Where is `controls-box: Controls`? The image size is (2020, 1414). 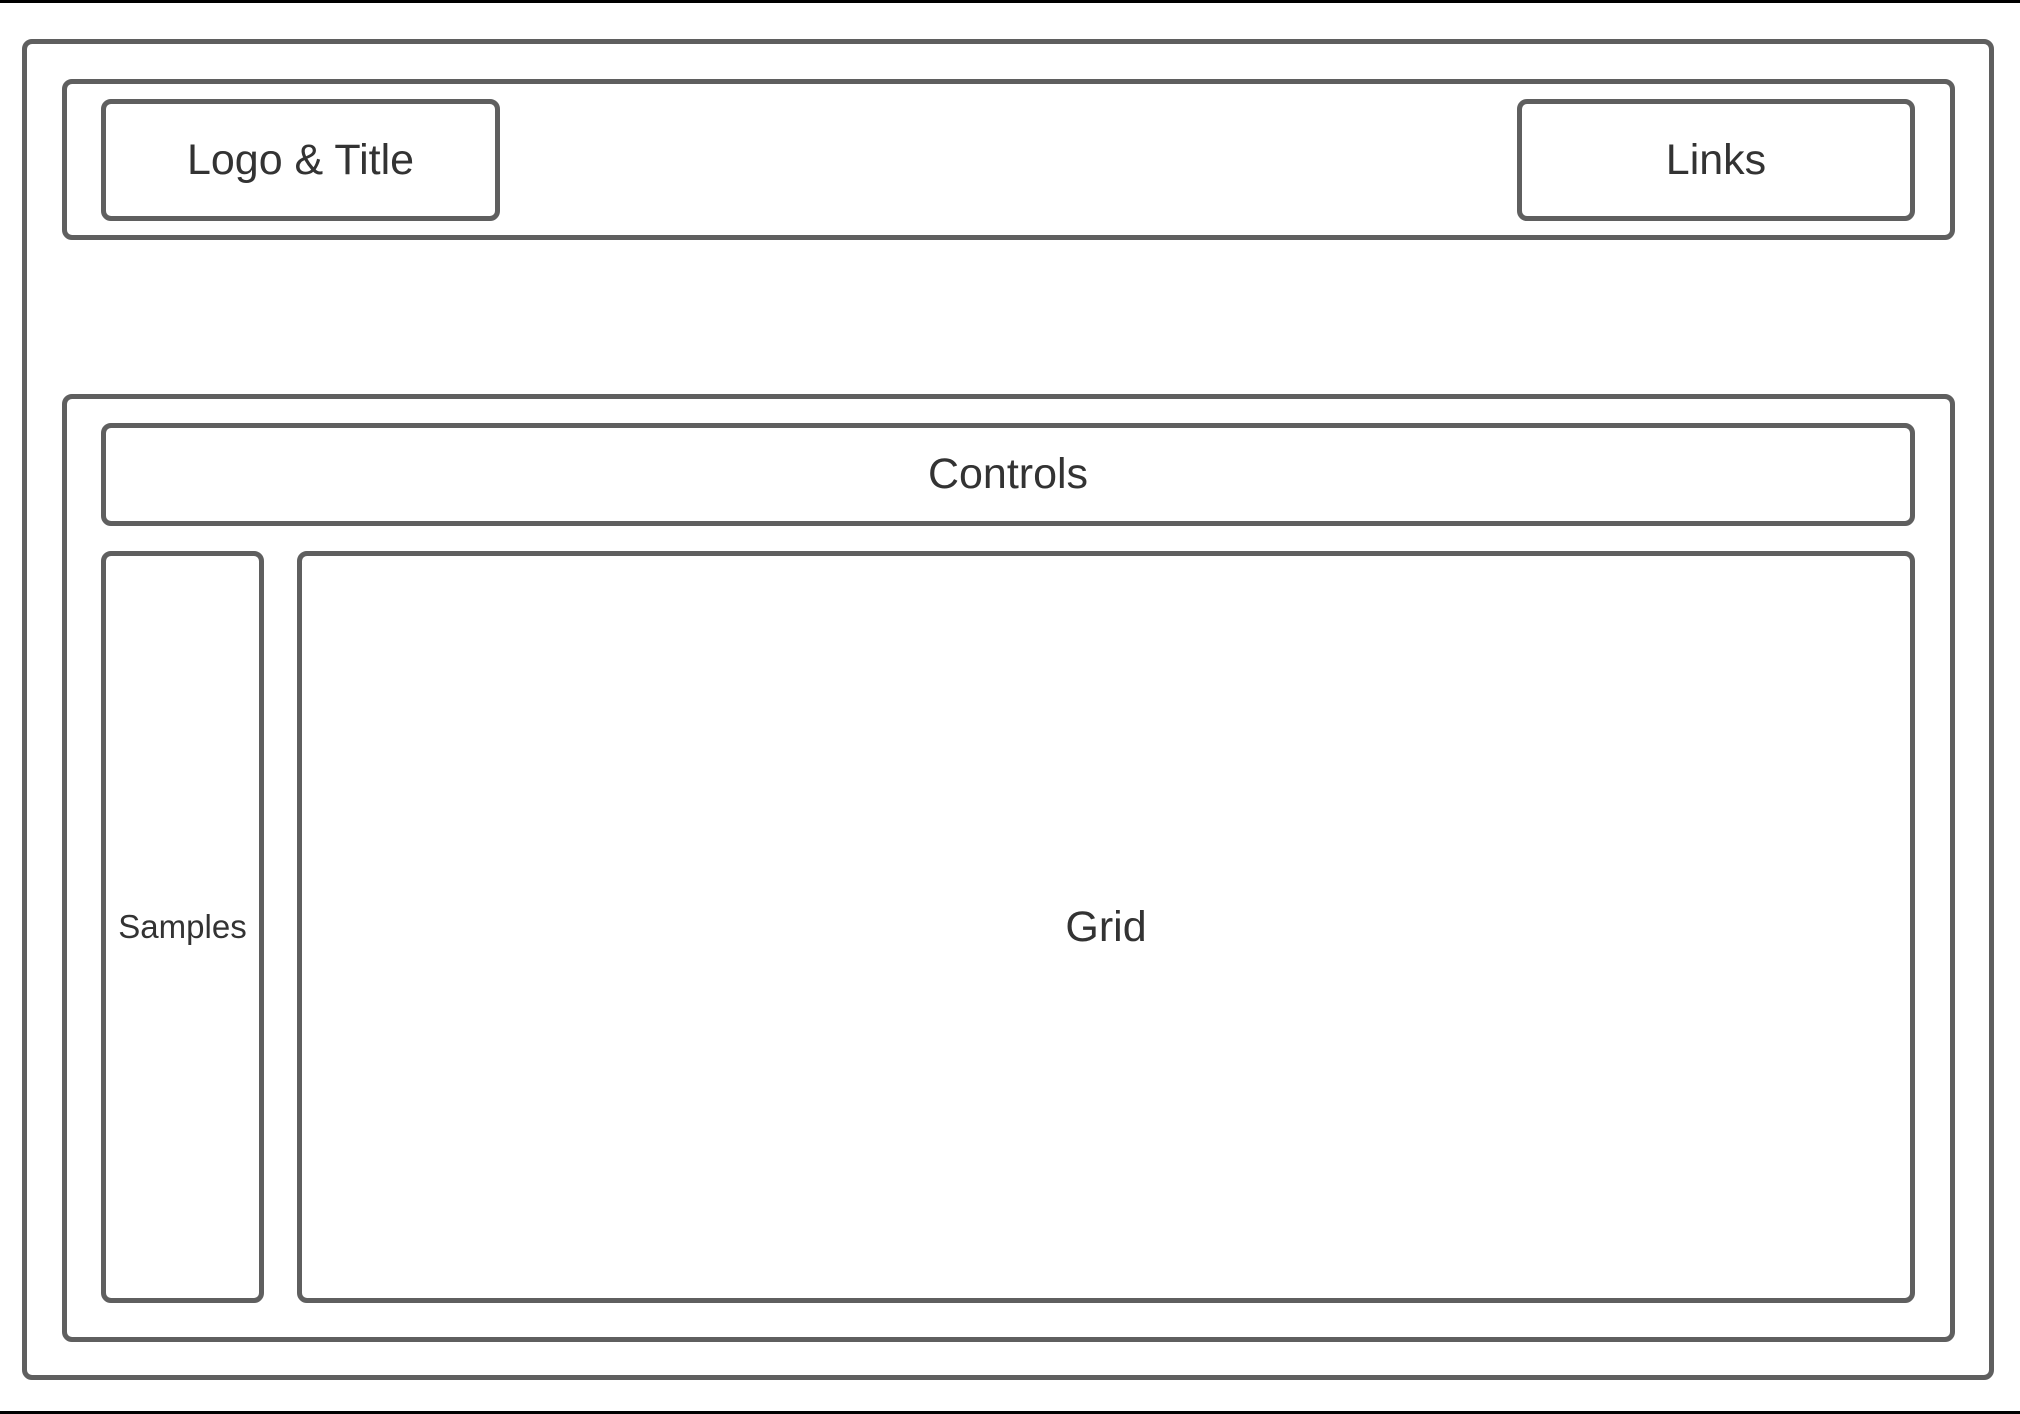 controls-box: Controls is located at coordinates (1008, 474).